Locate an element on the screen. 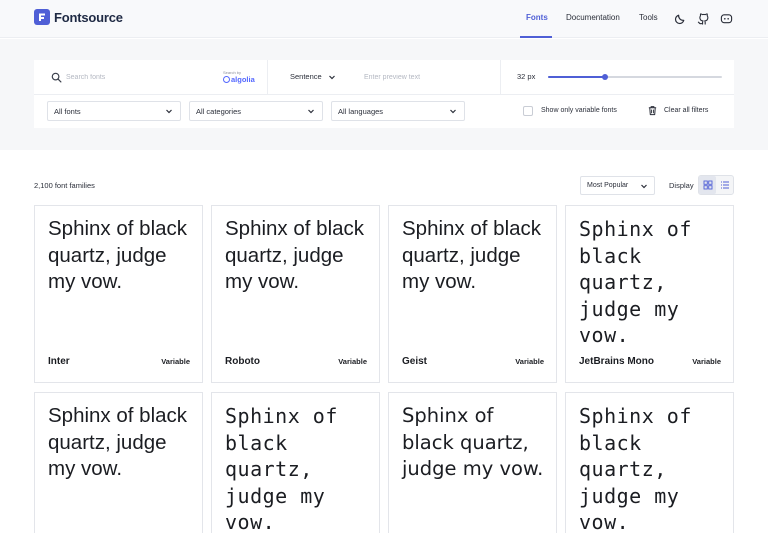  display-label: Display is located at coordinates (681, 185).